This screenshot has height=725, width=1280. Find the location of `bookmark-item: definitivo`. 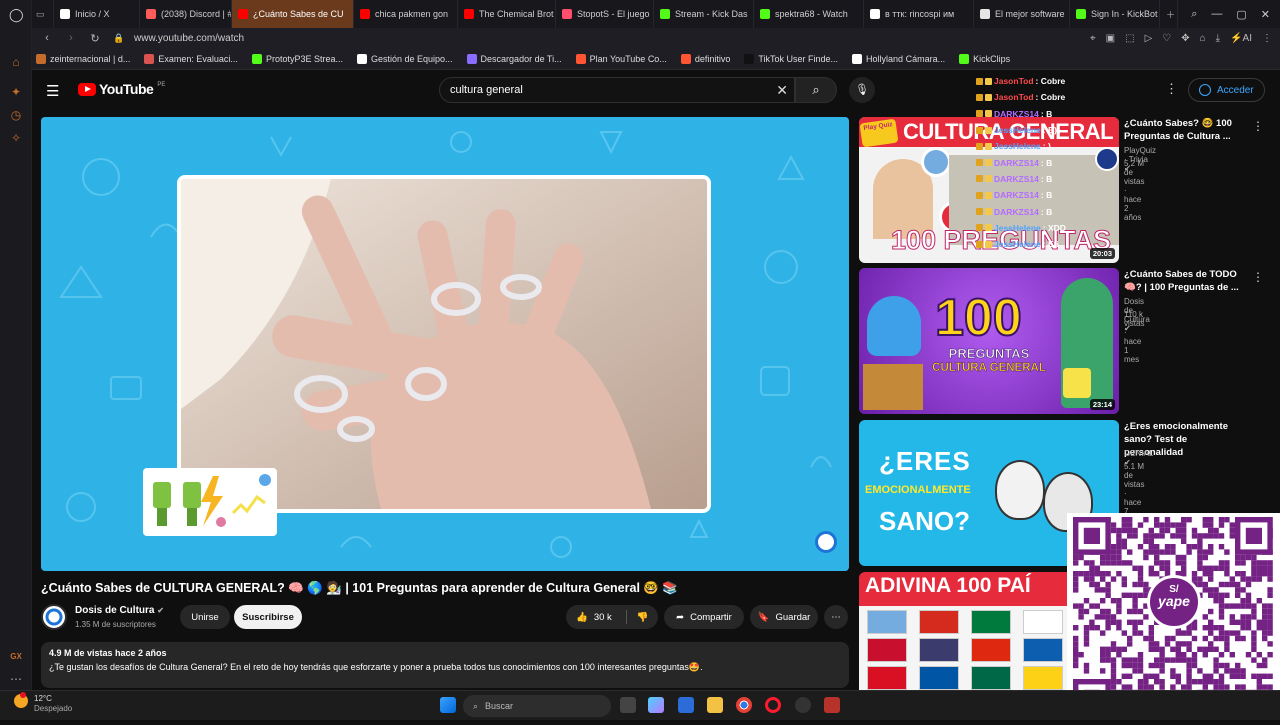

bookmark-item: definitivo is located at coordinates (705, 58).